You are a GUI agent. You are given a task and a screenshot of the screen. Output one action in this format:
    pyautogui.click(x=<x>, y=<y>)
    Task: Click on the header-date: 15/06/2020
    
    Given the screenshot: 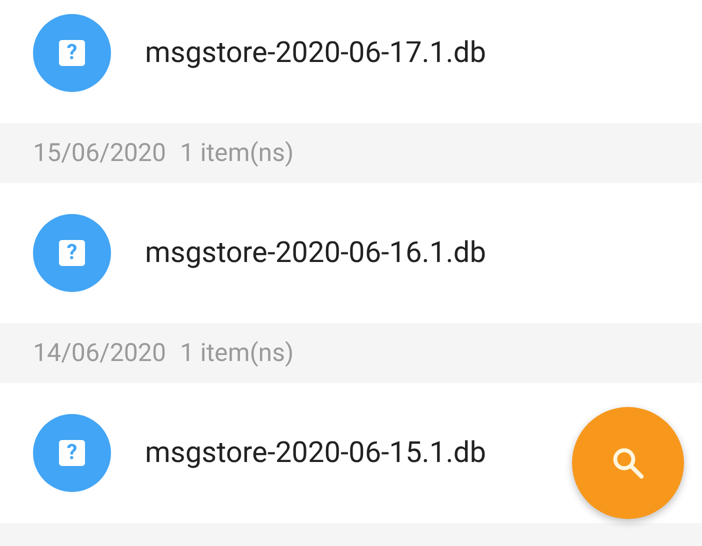 What is the action you would take?
    pyautogui.click(x=99, y=153)
    